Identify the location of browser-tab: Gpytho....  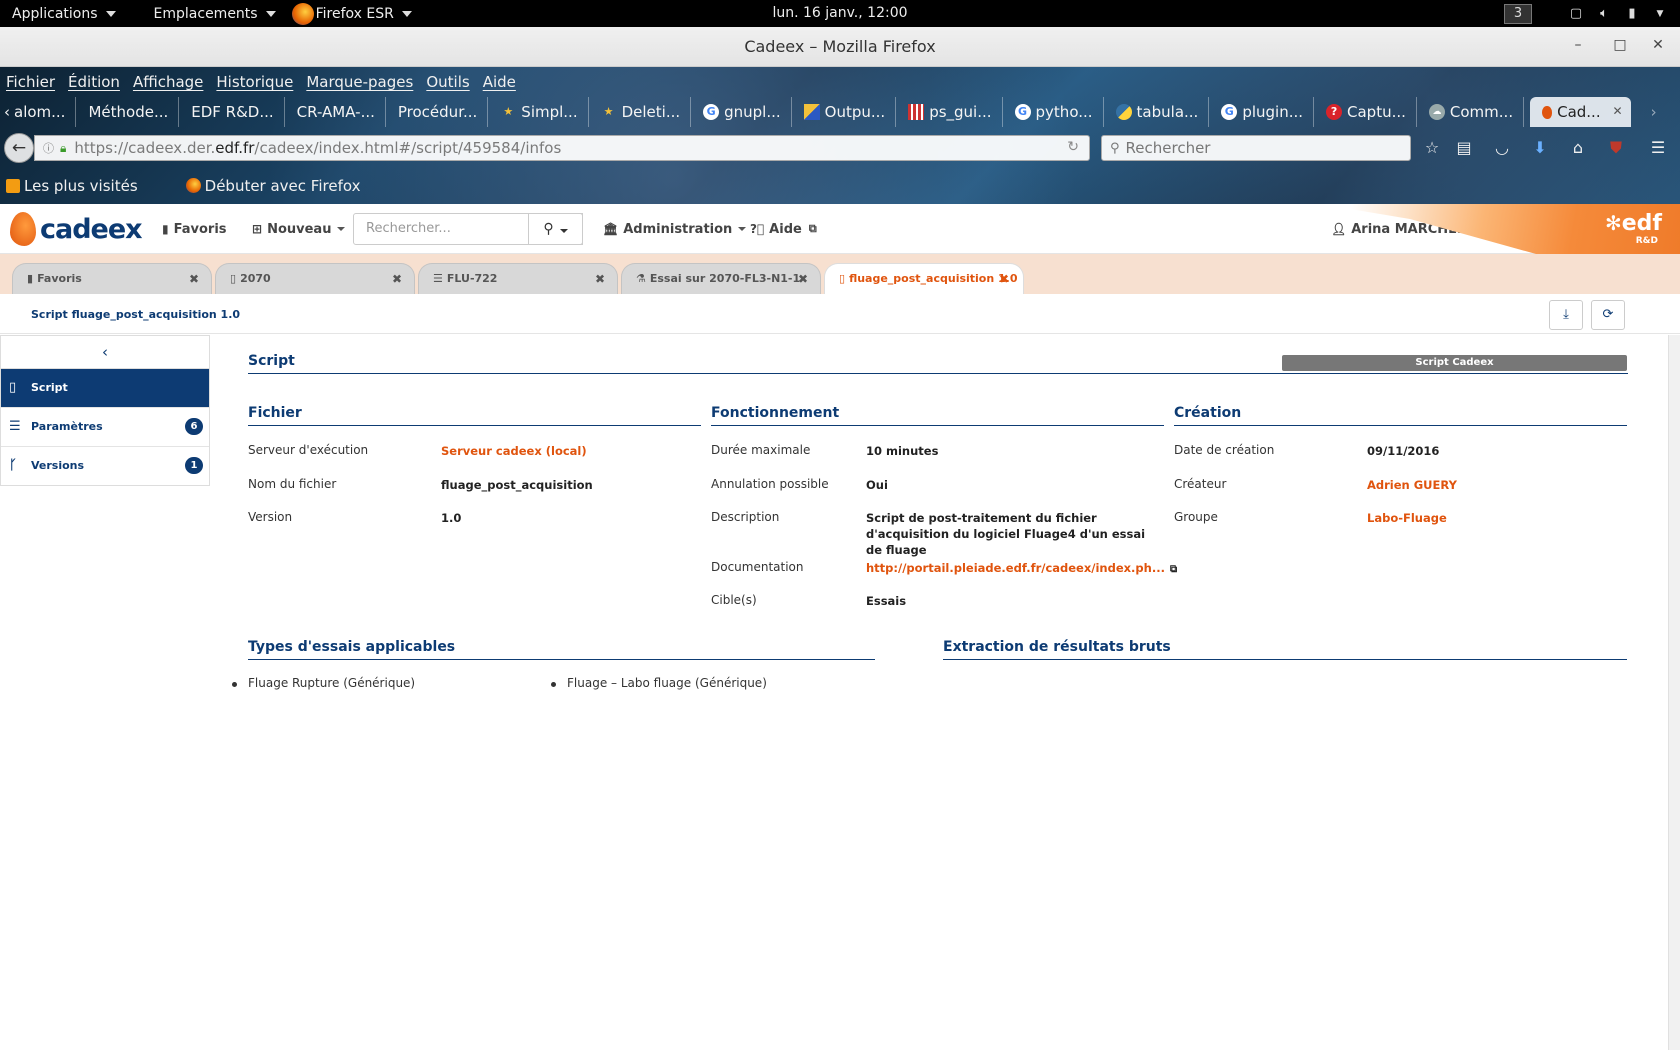
(1053, 112).